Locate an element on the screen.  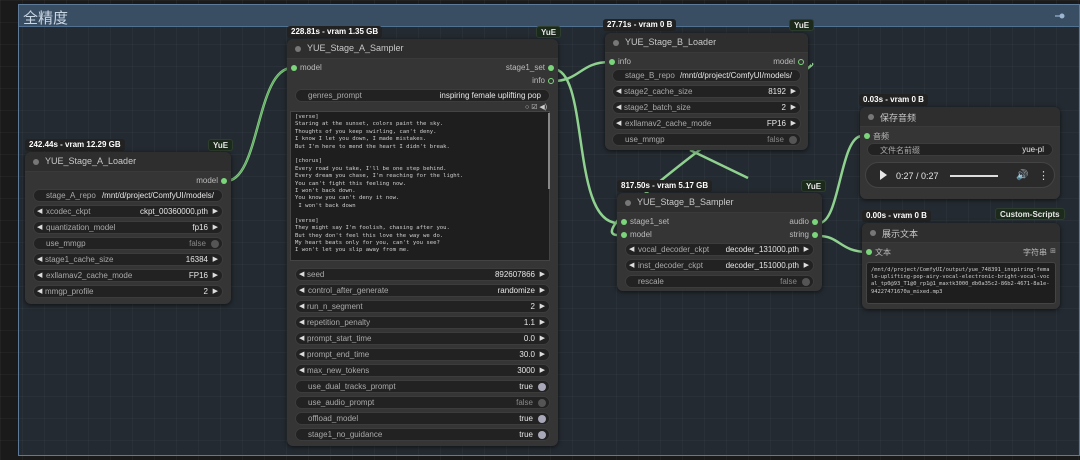
widget-prompt-end-time: ◀ prompt_end_time 30.0 ▶ is located at coordinates (422, 354).